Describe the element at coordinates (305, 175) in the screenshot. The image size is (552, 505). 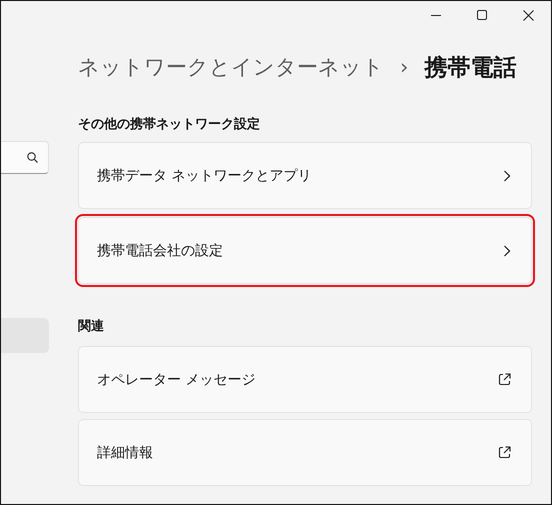
I see `settings-row: 携帯データ ネットワークとアプリ` at that location.